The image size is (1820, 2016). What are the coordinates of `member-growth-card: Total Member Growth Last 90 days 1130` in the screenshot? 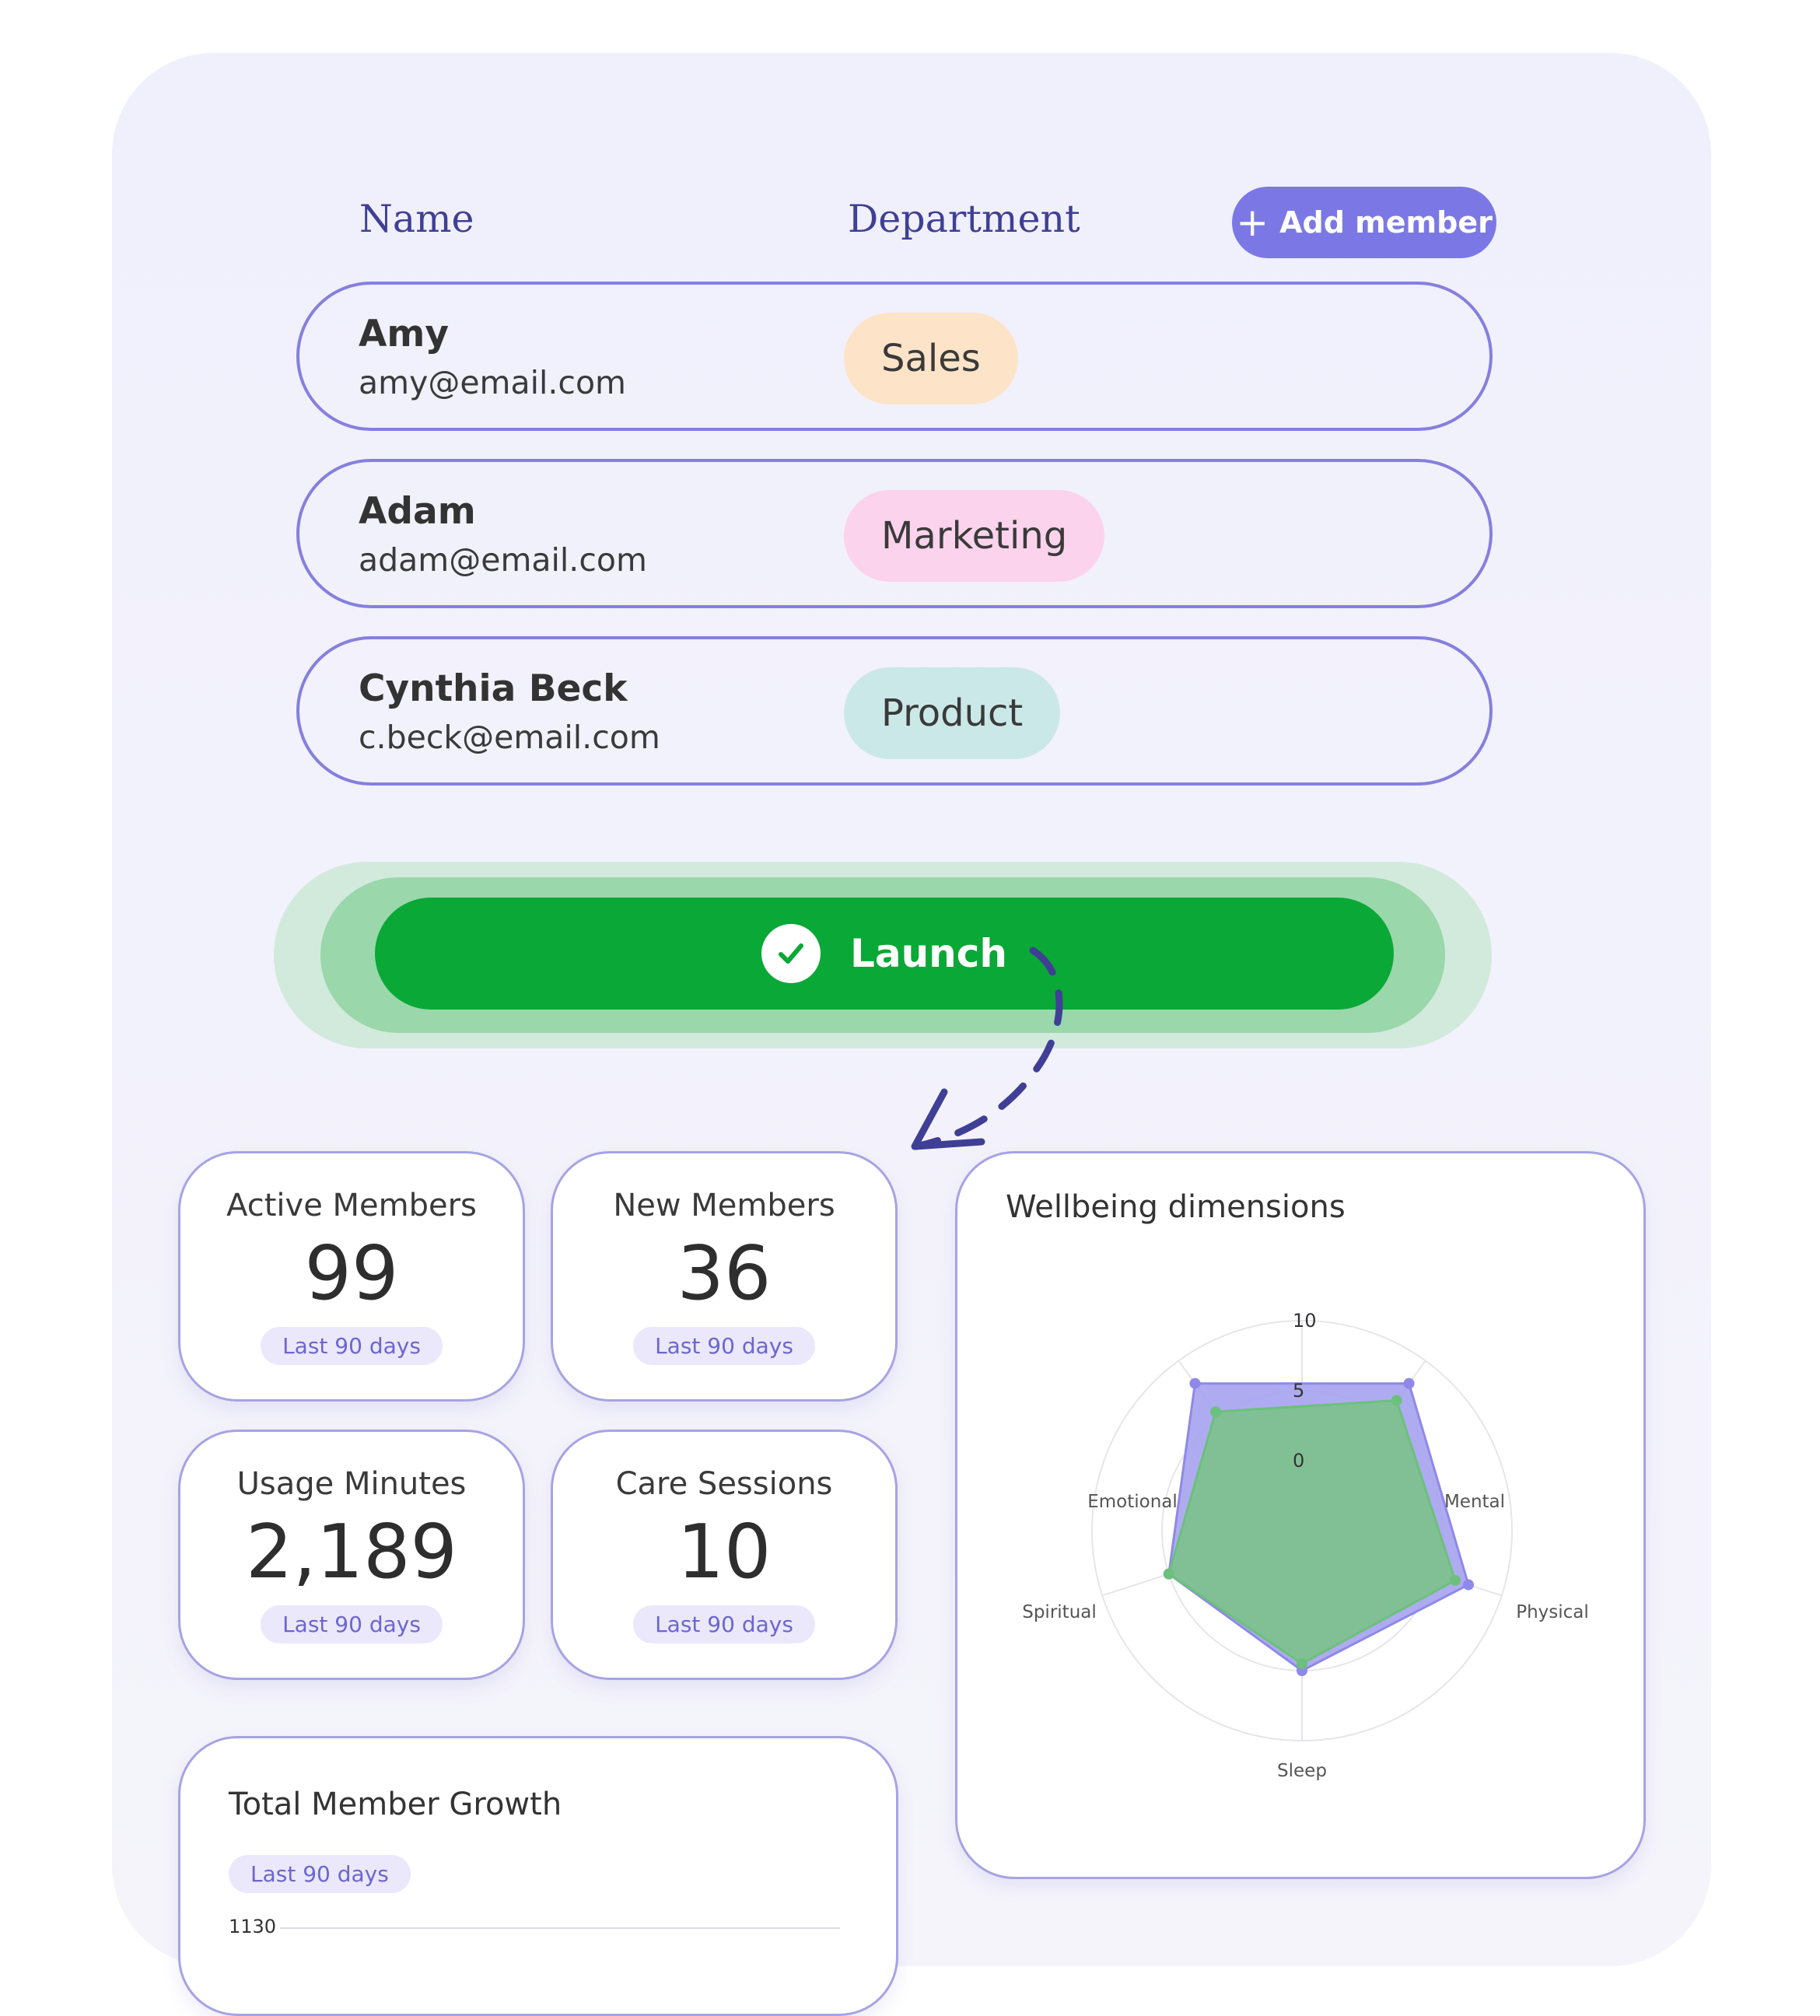 It's located at (538, 1876).